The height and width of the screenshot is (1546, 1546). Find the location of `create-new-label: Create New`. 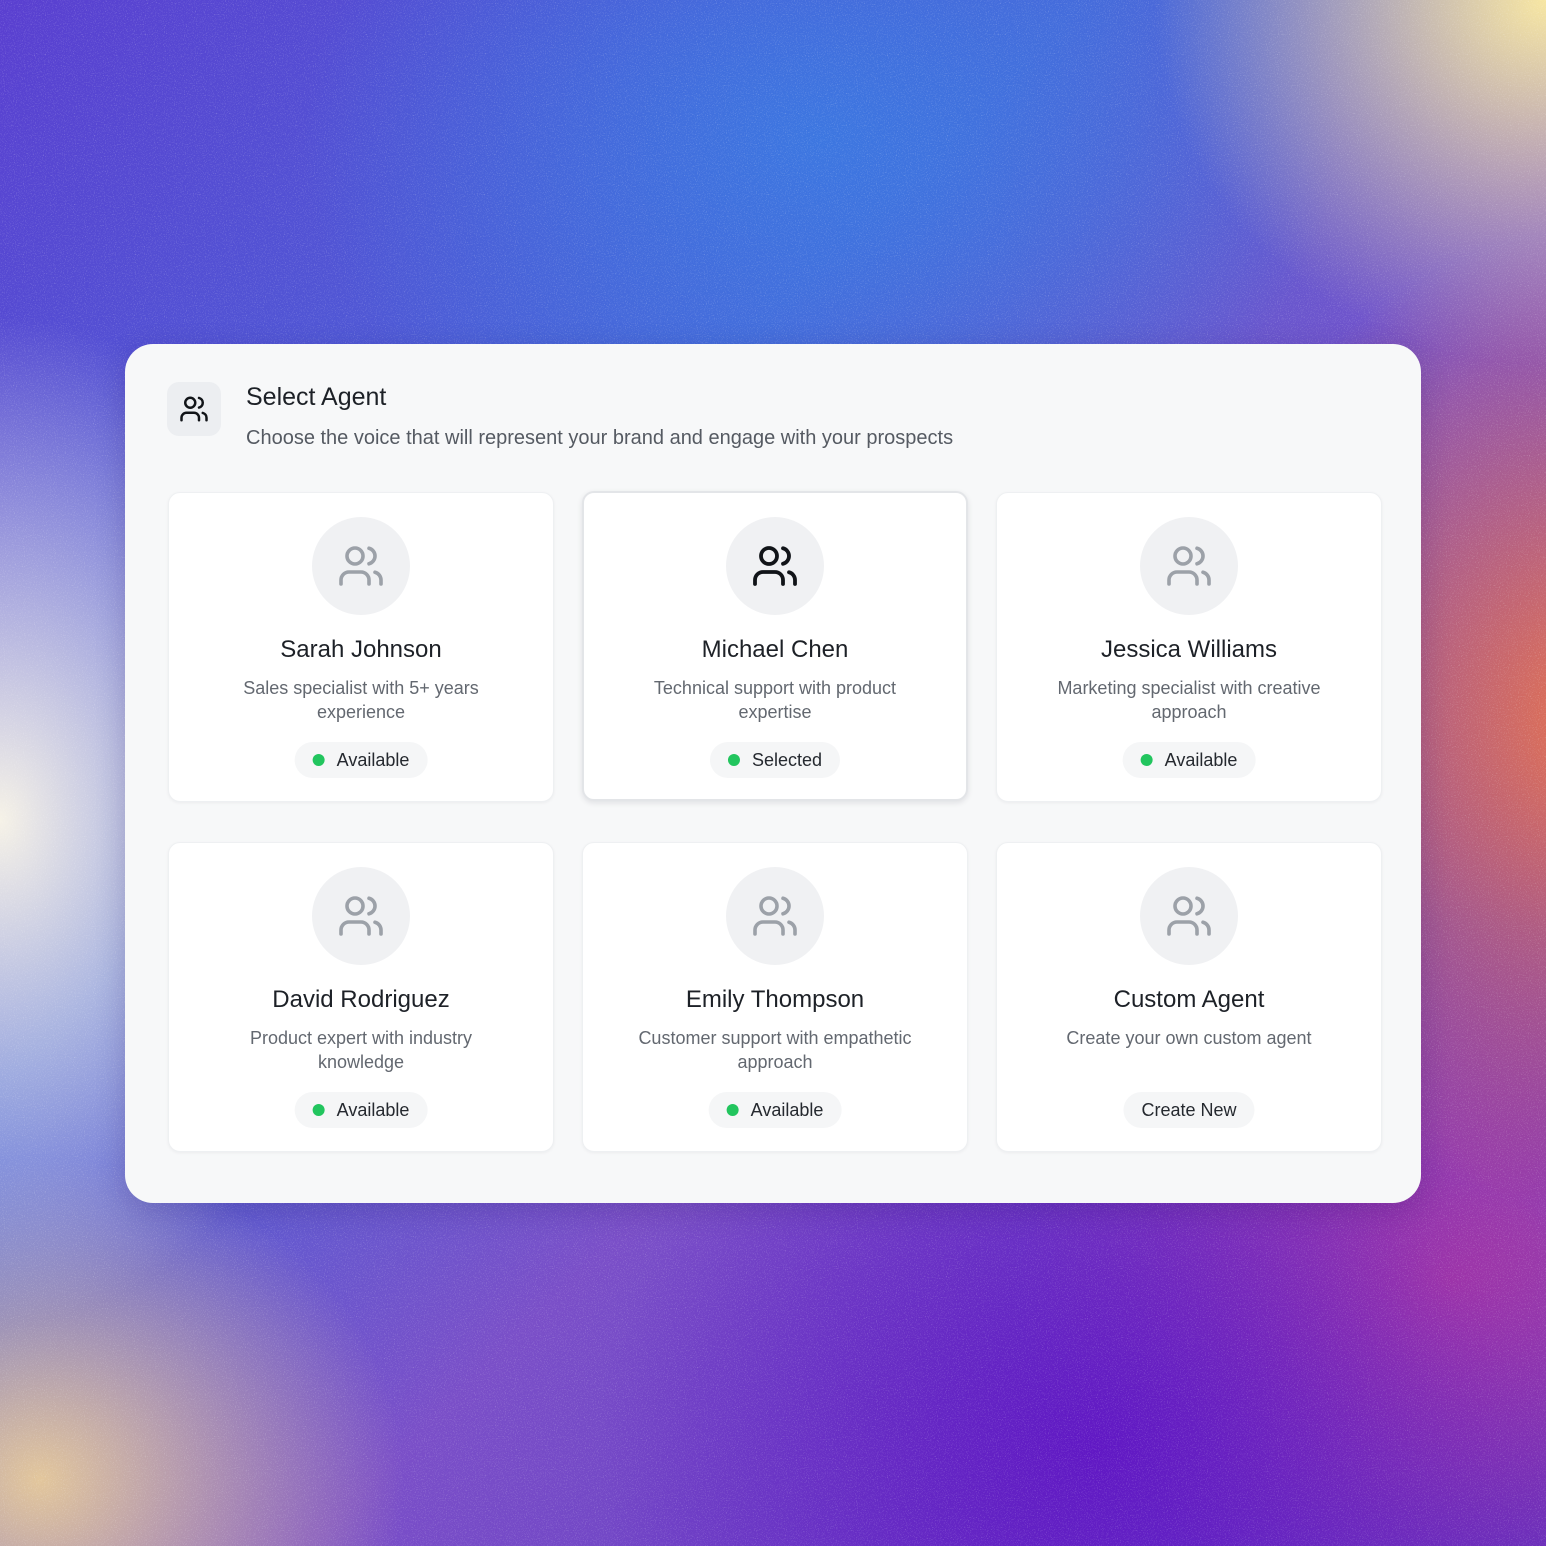

create-new-label: Create New is located at coordinates (1189, 1109).